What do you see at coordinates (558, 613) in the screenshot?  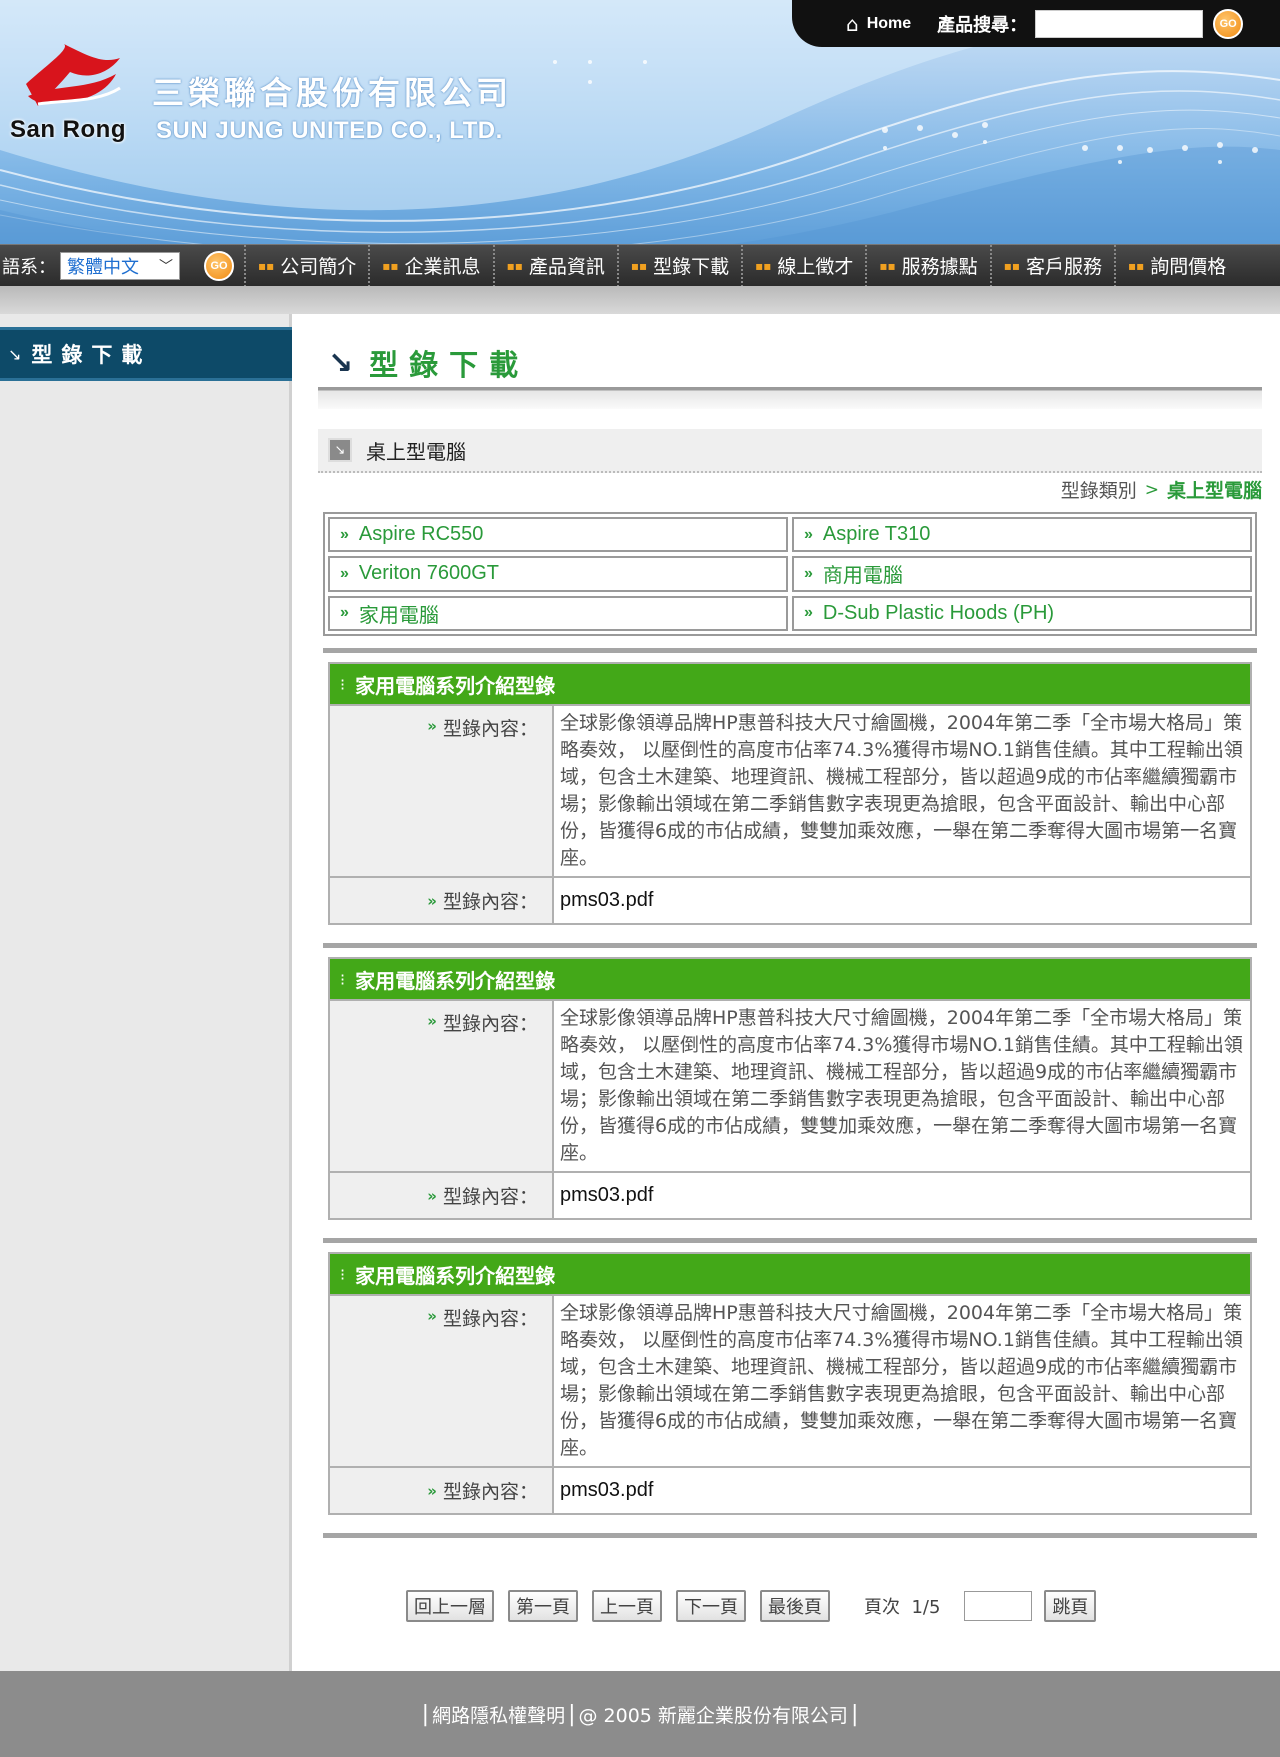 I see `subcategory-link: » 家用電腦` at bounding box center [558, 613].